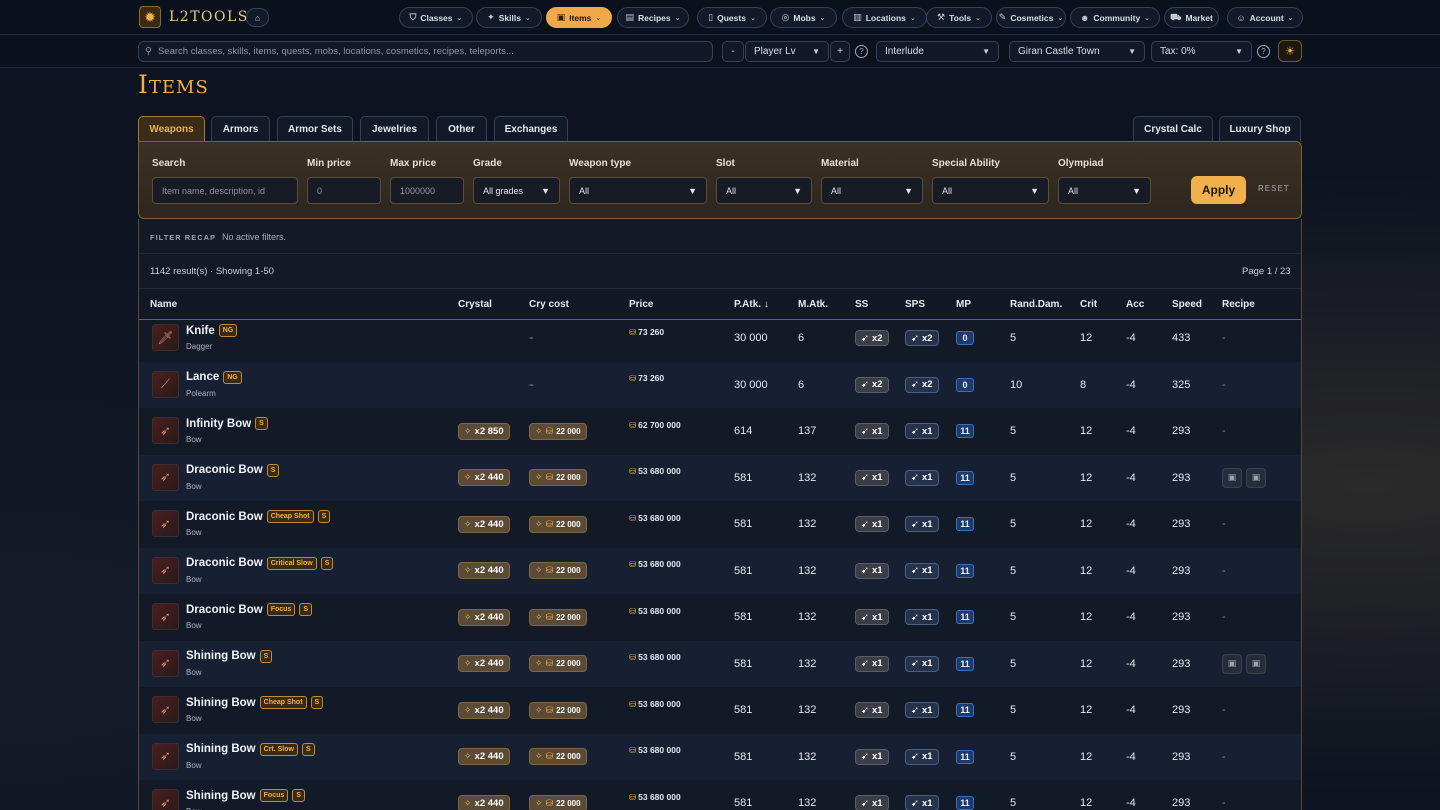 This screenshot has height=810, width=1440. Describe the element at coordinates (653, 17) in the screenshot. I see `nav-recipes: ▤ Recipes ⌄` at that location.